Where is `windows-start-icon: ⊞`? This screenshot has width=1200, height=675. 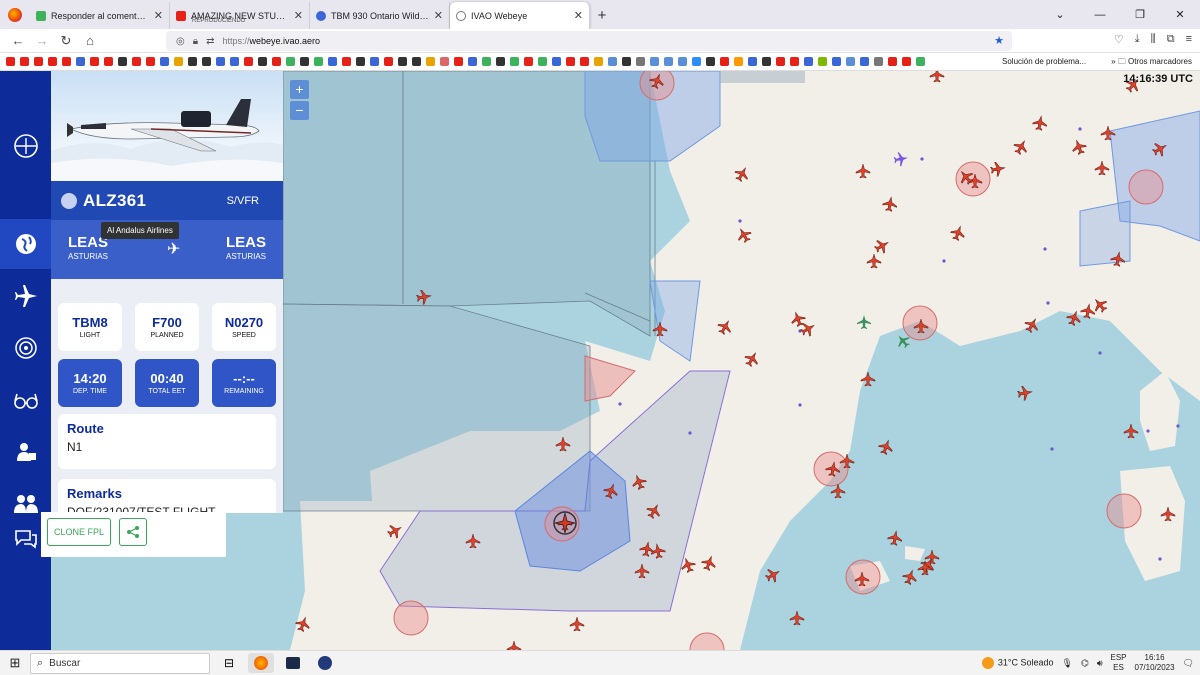
windows-start-icon: ⊞ is located at coordinates (15, 663).